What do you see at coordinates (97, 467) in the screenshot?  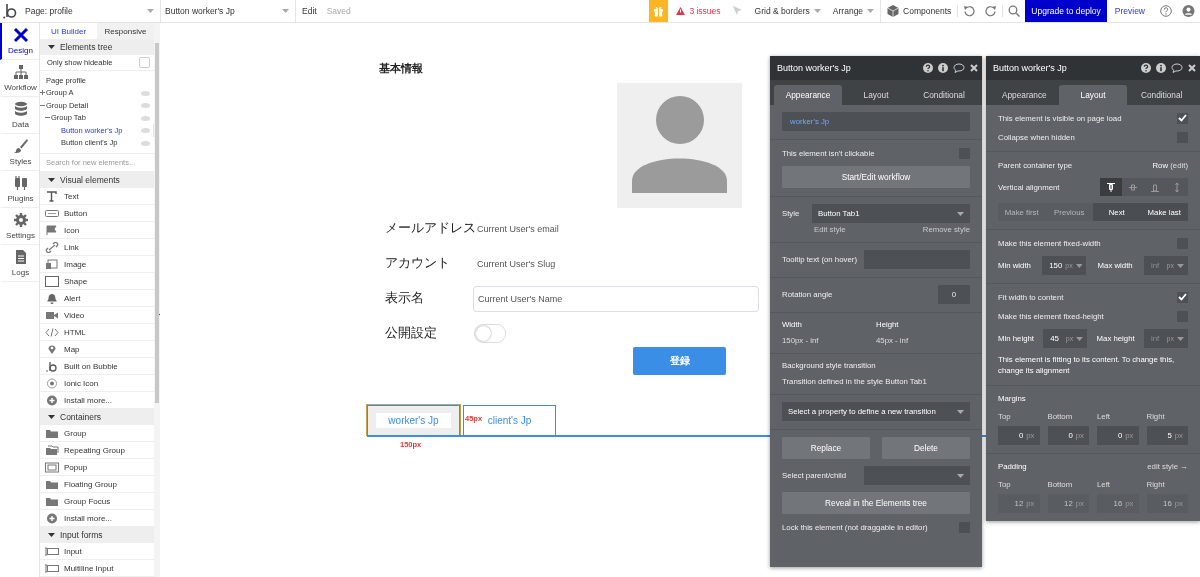 I see `element-item: Popup` at bounding box center [97, 467].